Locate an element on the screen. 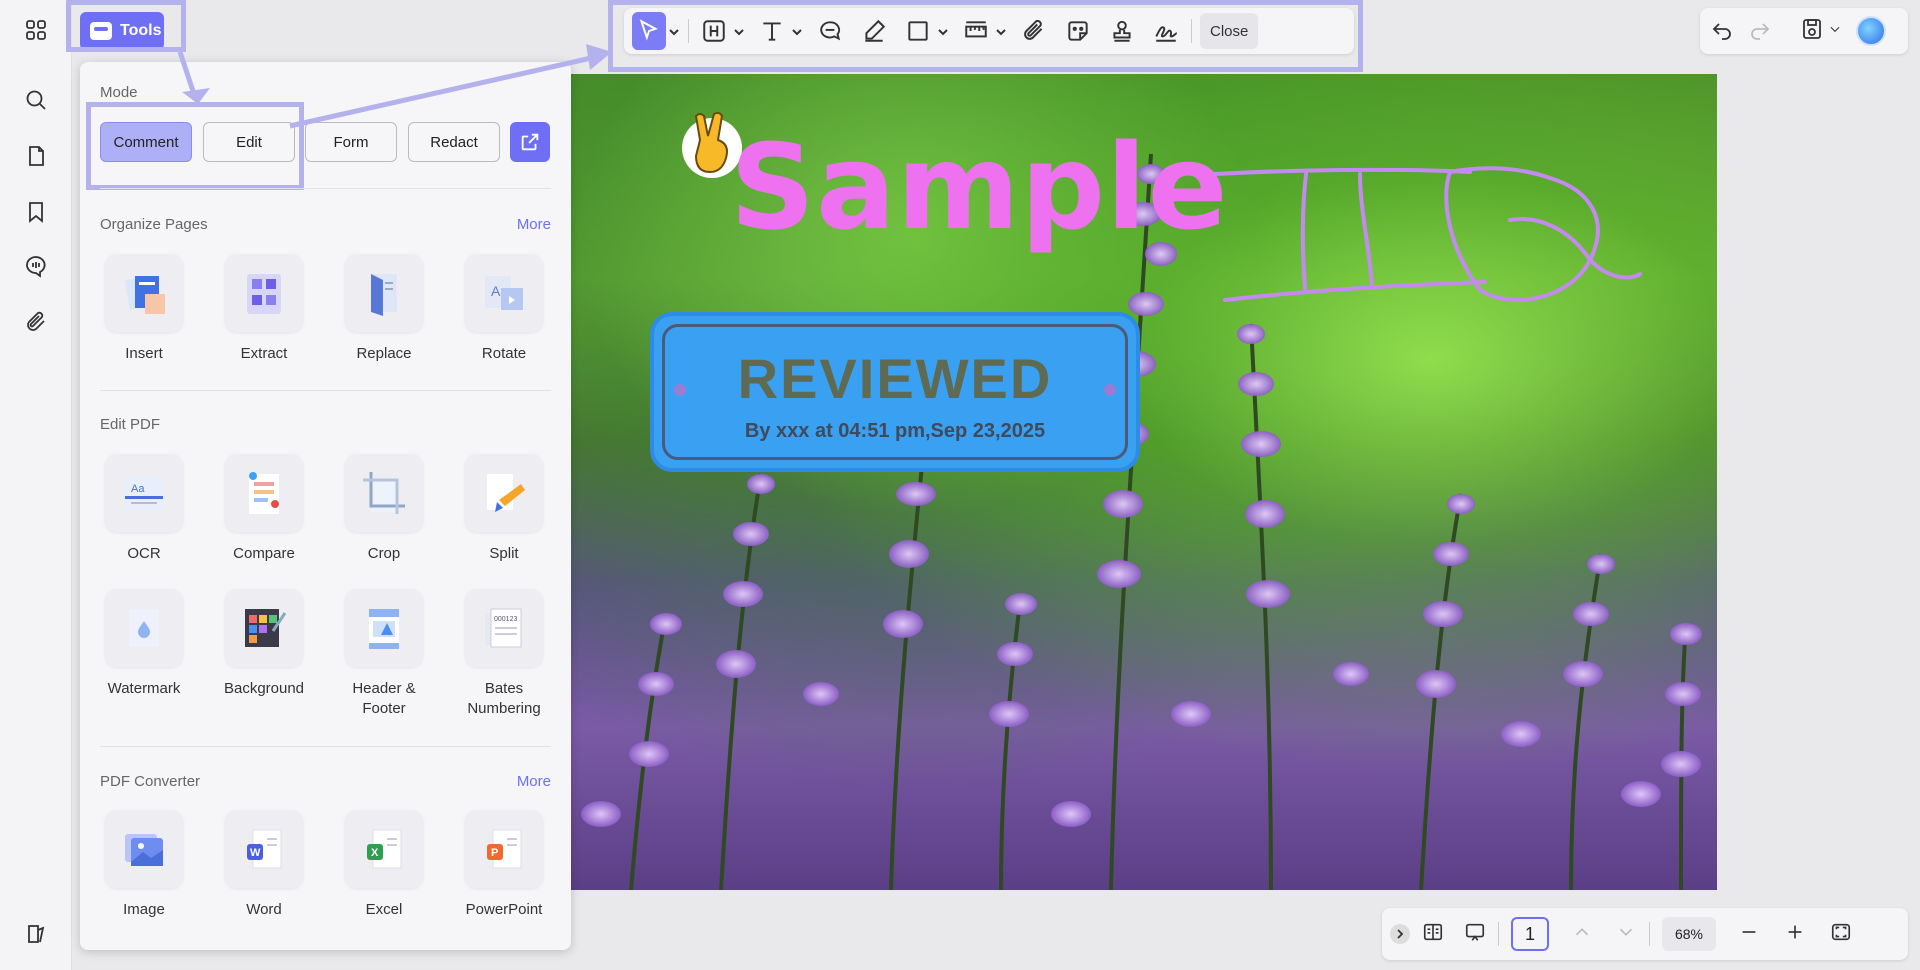  tool-word: W Word is located at coordinates (264, 865).